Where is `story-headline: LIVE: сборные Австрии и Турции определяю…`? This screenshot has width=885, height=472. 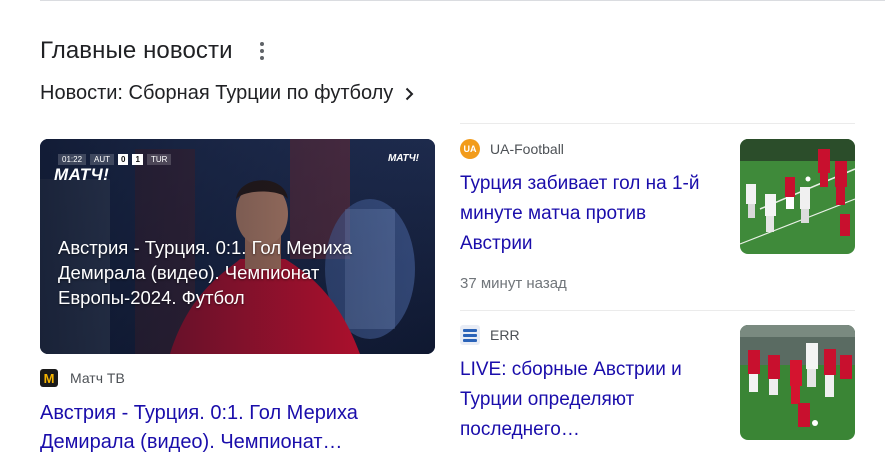 story-headline: LIVE: сборные Австрии и Турции определяю… is located at coordinates (587, 400).